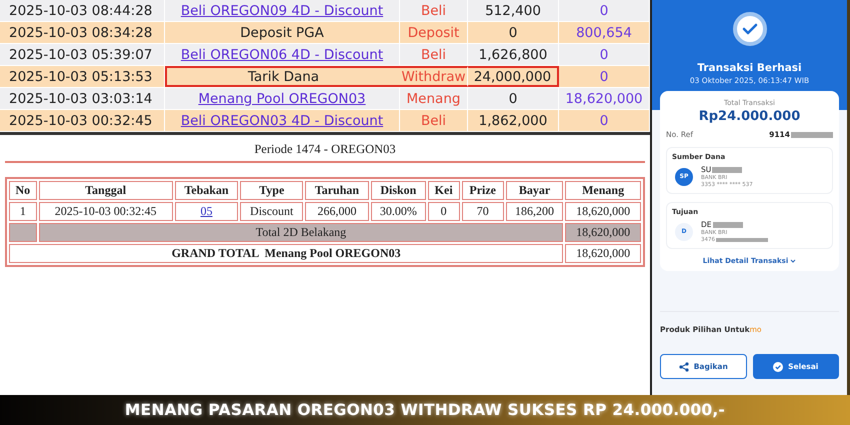 This screenshot has height=425, width=850. I want to click on column-header: Kei, so click(444, 190).